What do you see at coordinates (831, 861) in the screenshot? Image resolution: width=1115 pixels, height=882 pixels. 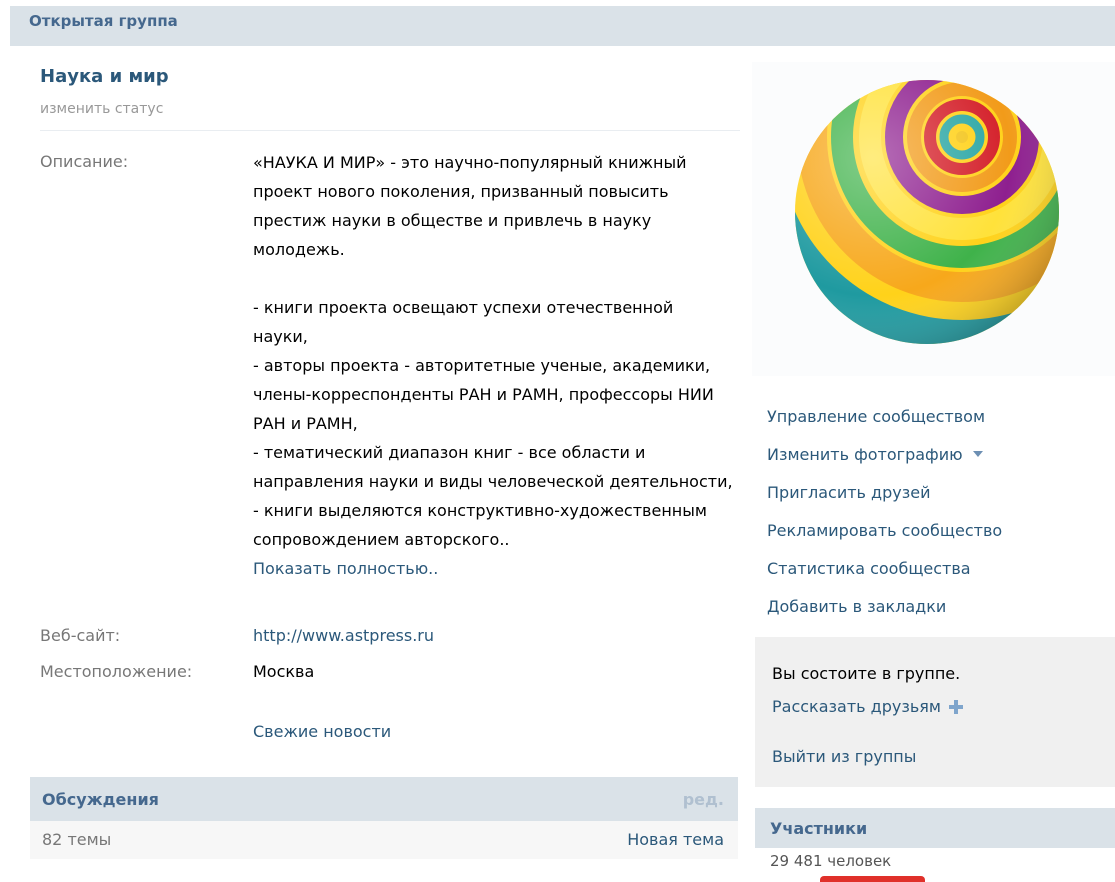 I see `participants-count: 29 481 человек` at bounding box center [831, 861].